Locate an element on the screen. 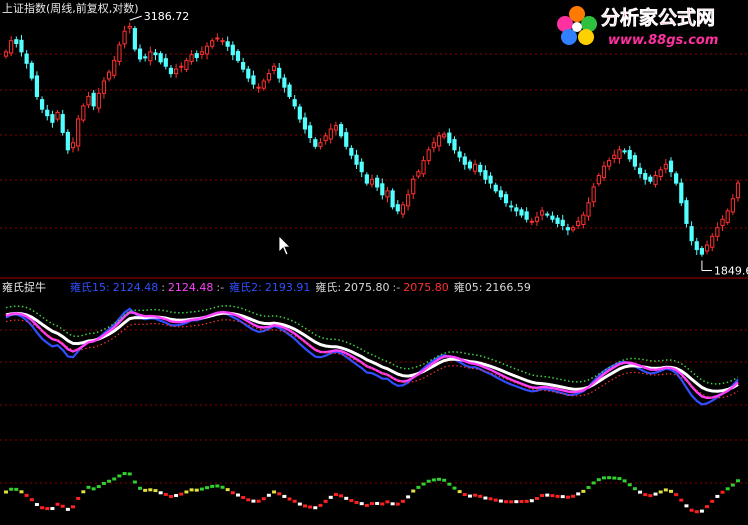 The width and height of the screenshot is (748, 525). legend-name-3: 雍氏2: is located at coordinates (245, 287).